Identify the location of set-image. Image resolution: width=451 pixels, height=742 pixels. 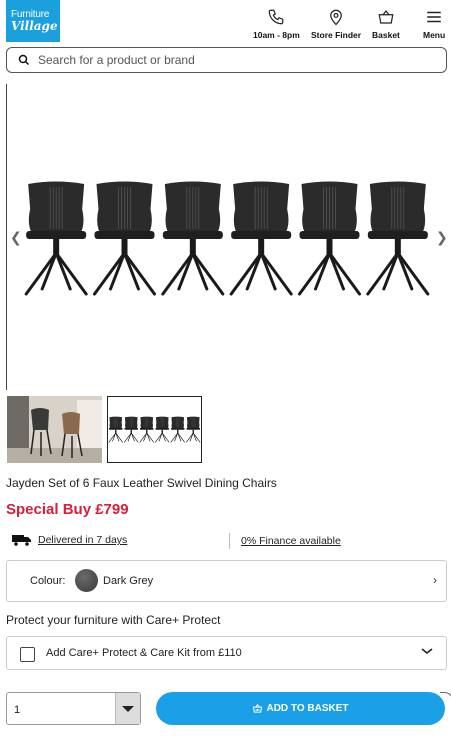
(154, 429).